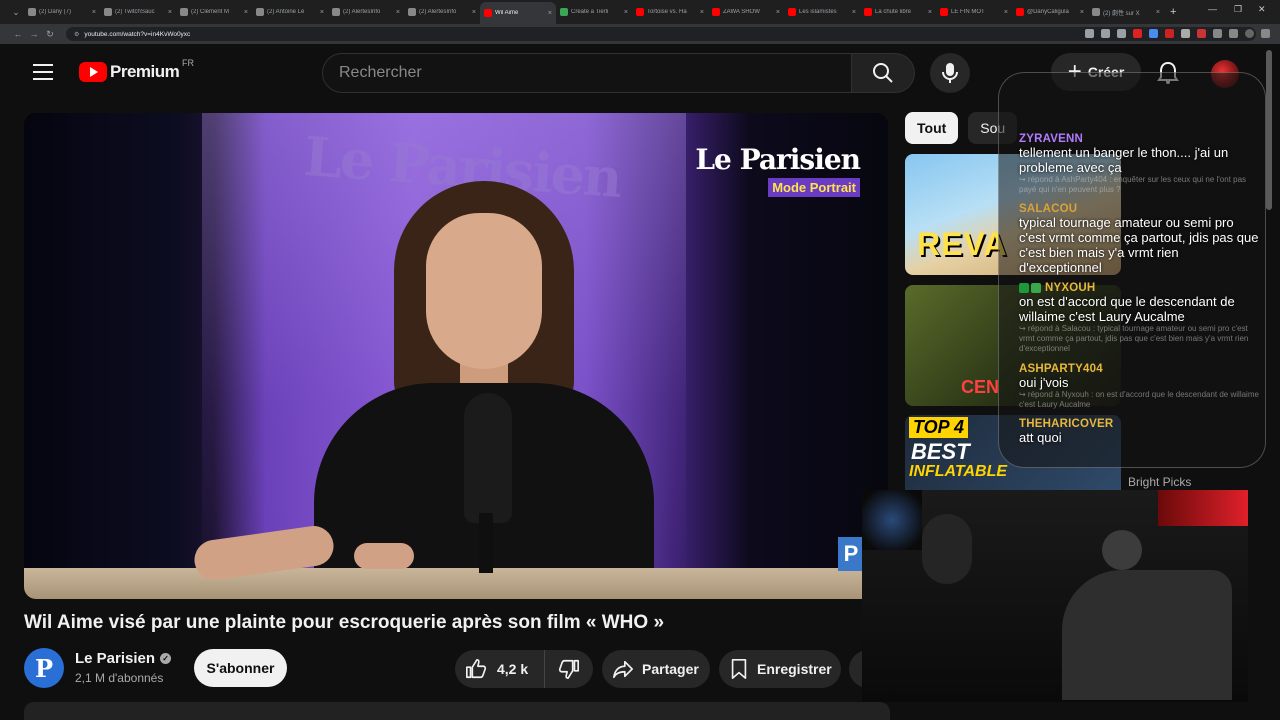 The image size is (1280, 720). What do you see at coordinates (34, 34) in the screenshot?
I see `forward-icon: →` at bounding box center [34, 34].